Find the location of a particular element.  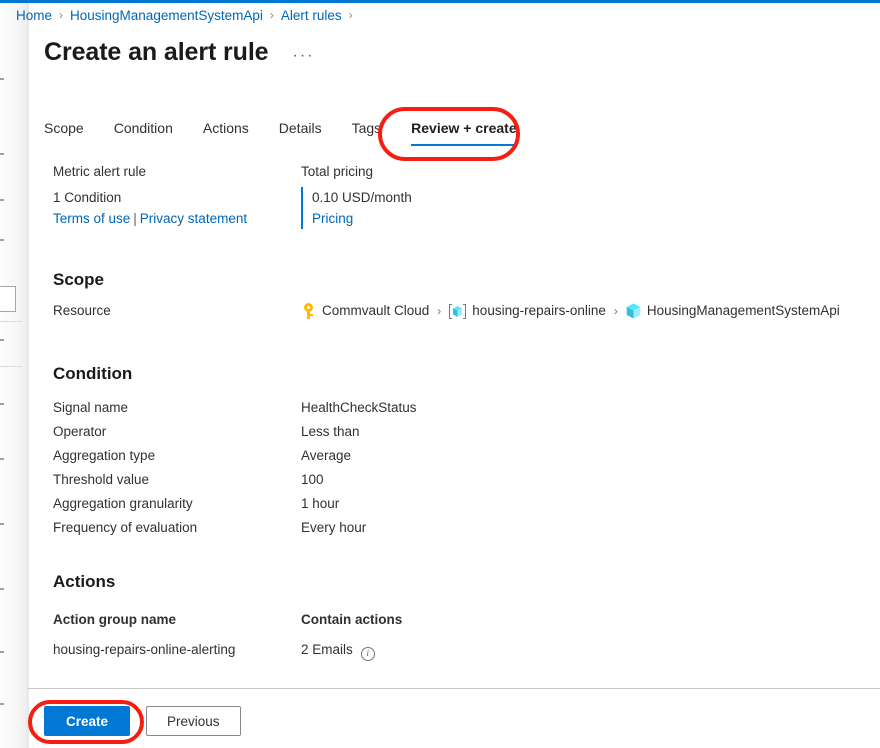

condition-value: Less than is located at coordinates (330, 431).